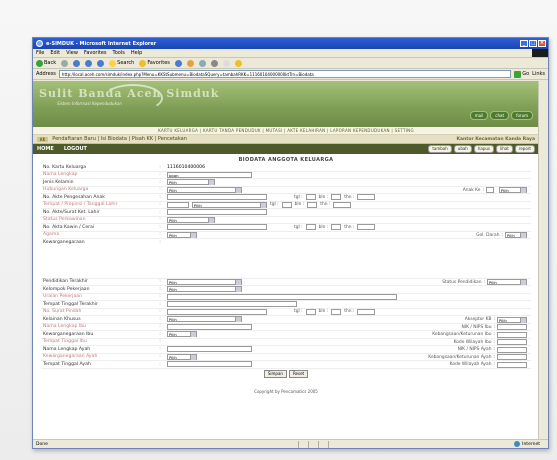  What do you see at coordinates (217, 197) in the screenshot?
I see `akte-pengesahan-input` at bounding box center [217, 197].